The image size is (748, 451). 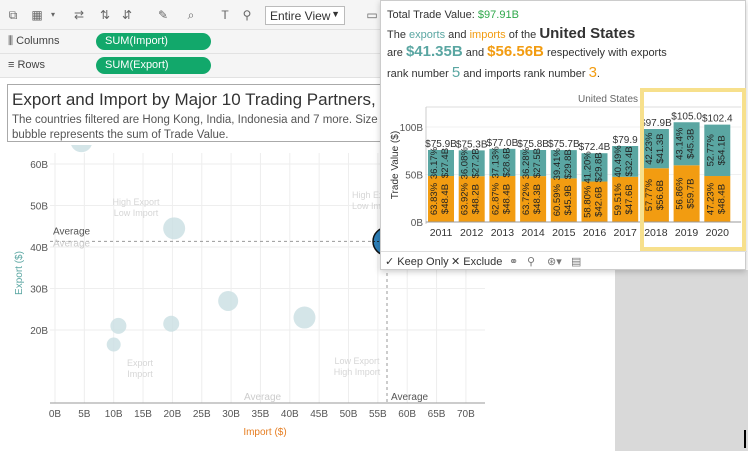 What do you see at coordinates (506, 162) in the screenshot?
I see `export-value-label: $28.6B` at bounding box center [506, 162].